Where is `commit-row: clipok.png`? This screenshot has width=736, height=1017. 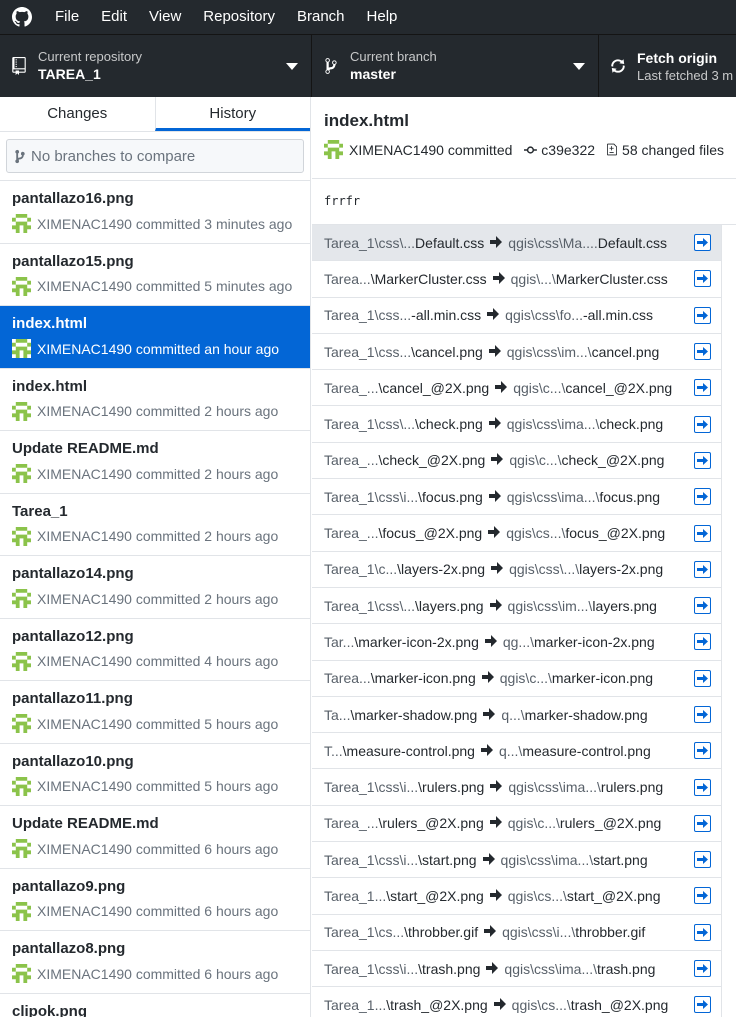 commit-row: clipok.png is located at coordinates (155, 1005).